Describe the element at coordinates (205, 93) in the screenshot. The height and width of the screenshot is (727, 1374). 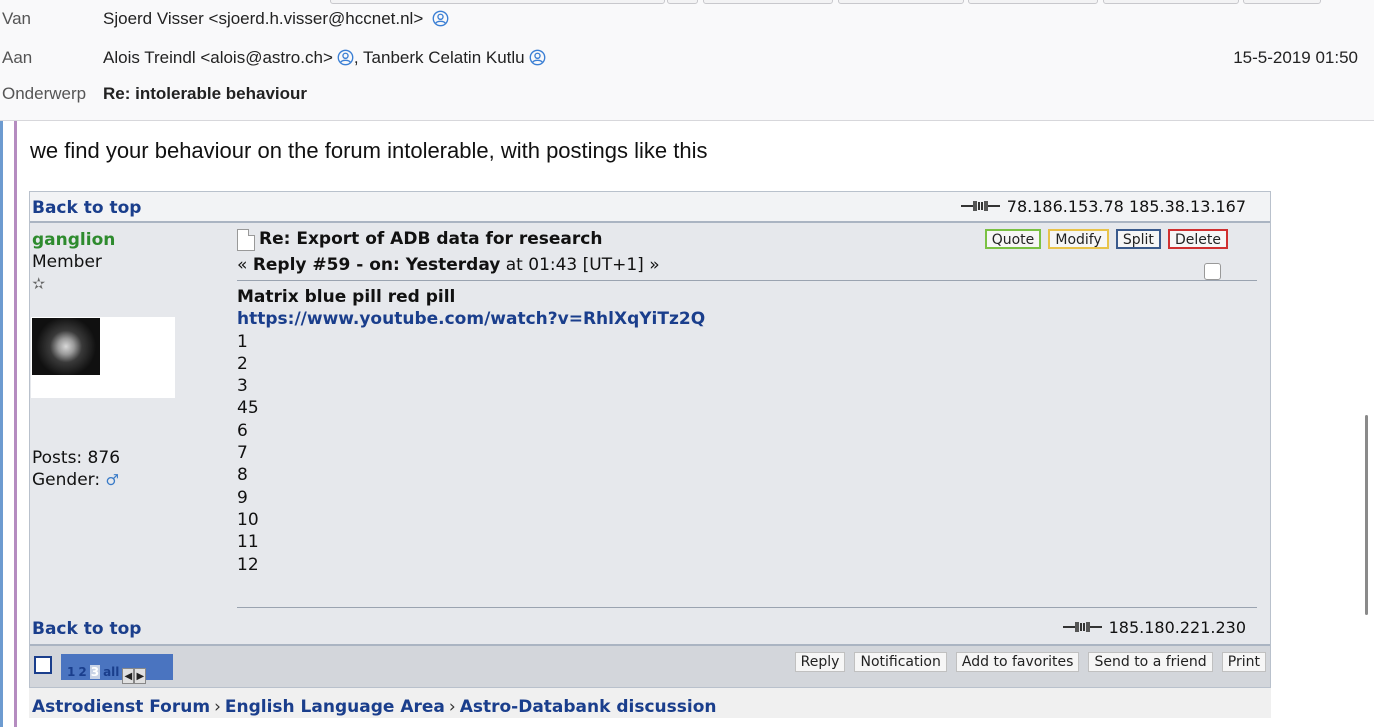
I see `subject-value: Re: intolerable behaviour` at that location.